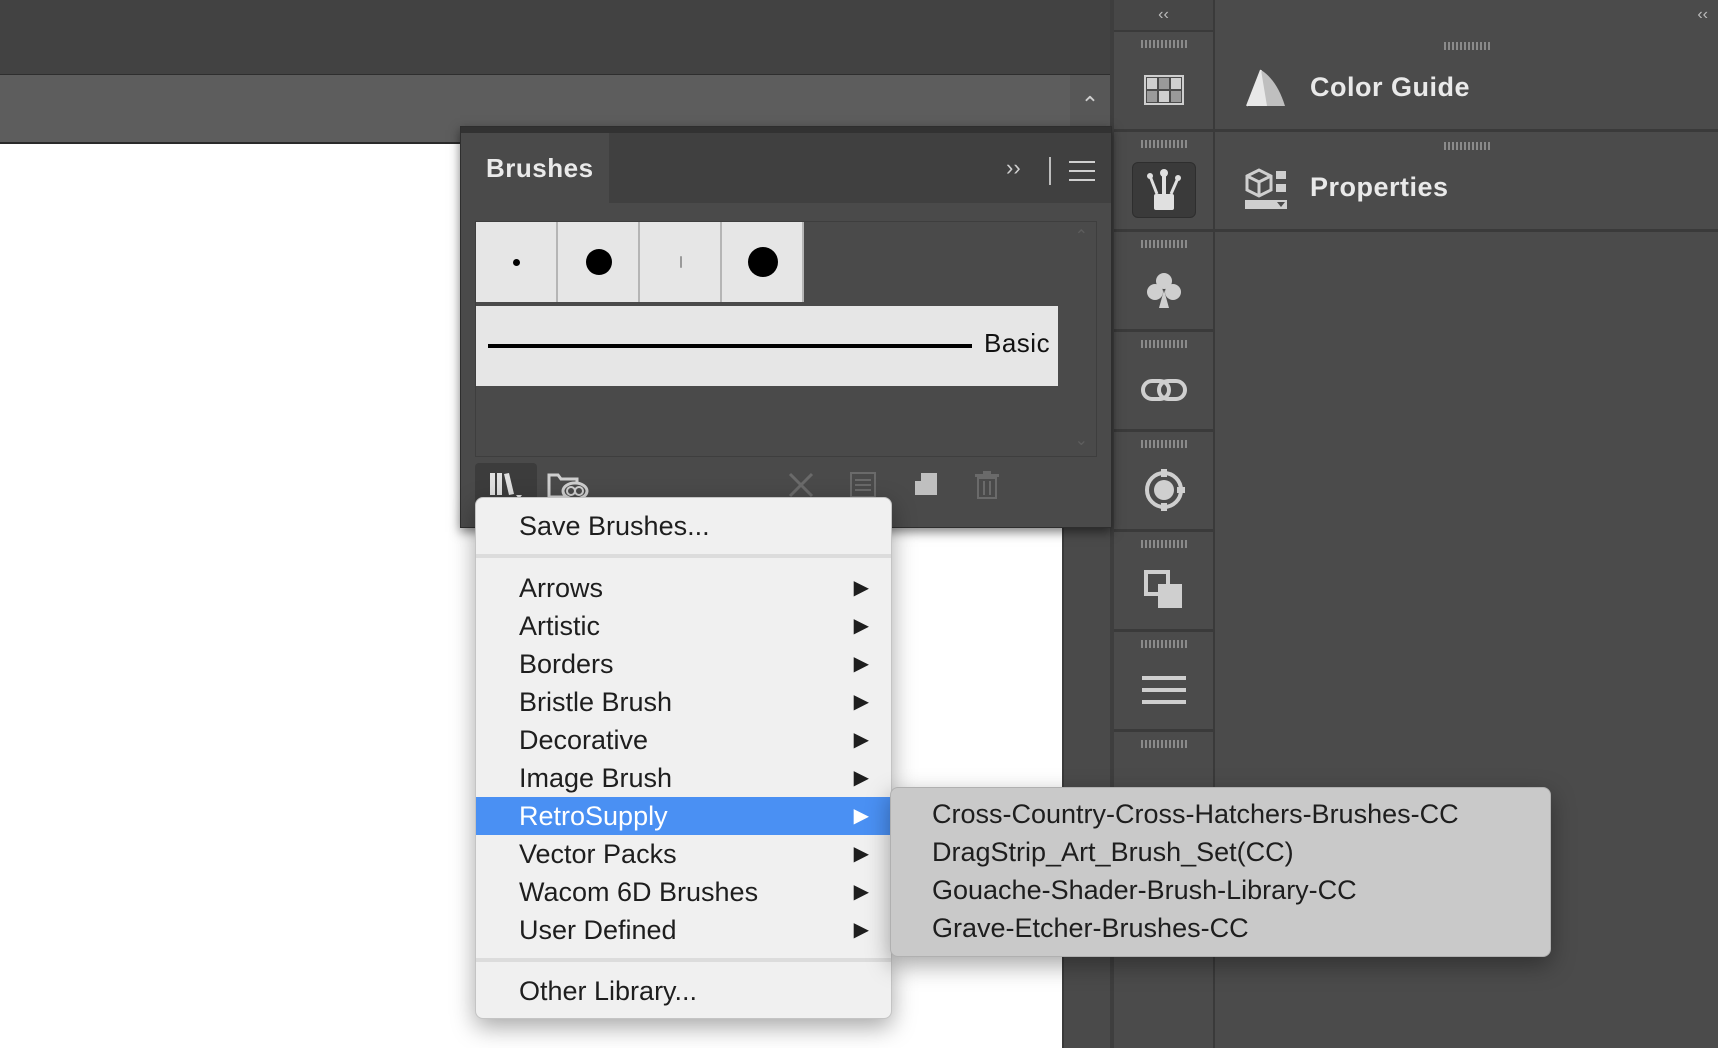 This screenshot has height=1048, width=1718. Describe the element at coordinates (535, 168) in the screenshot. I see `tab-brushes: Brushes` at that location.